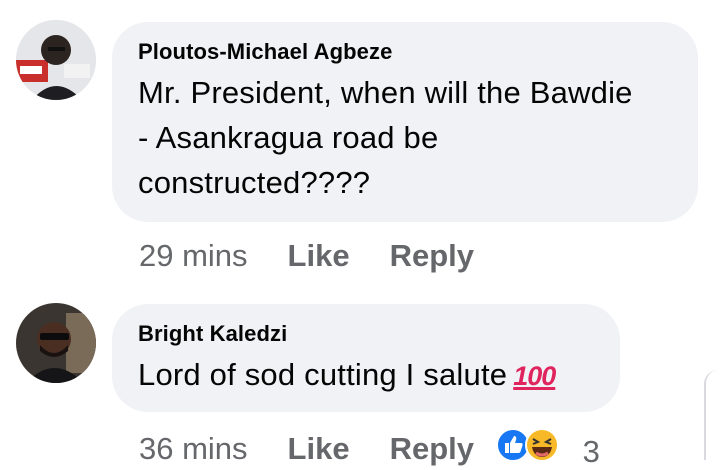 This screenshot has width=720, height=470. I want to click on reaction-icons, so click(527, 445).